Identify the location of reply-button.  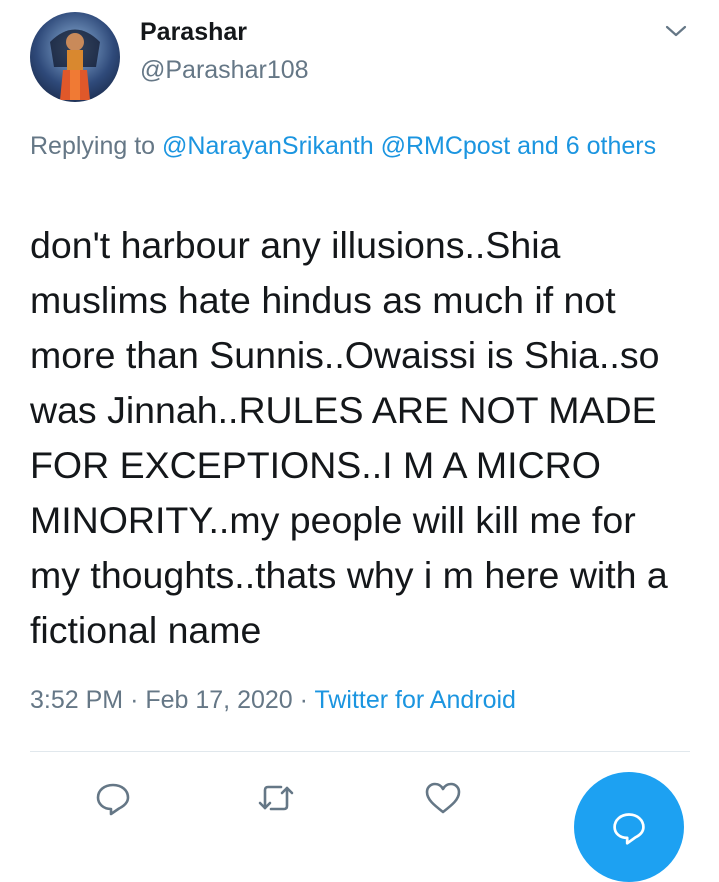
(113, 798).